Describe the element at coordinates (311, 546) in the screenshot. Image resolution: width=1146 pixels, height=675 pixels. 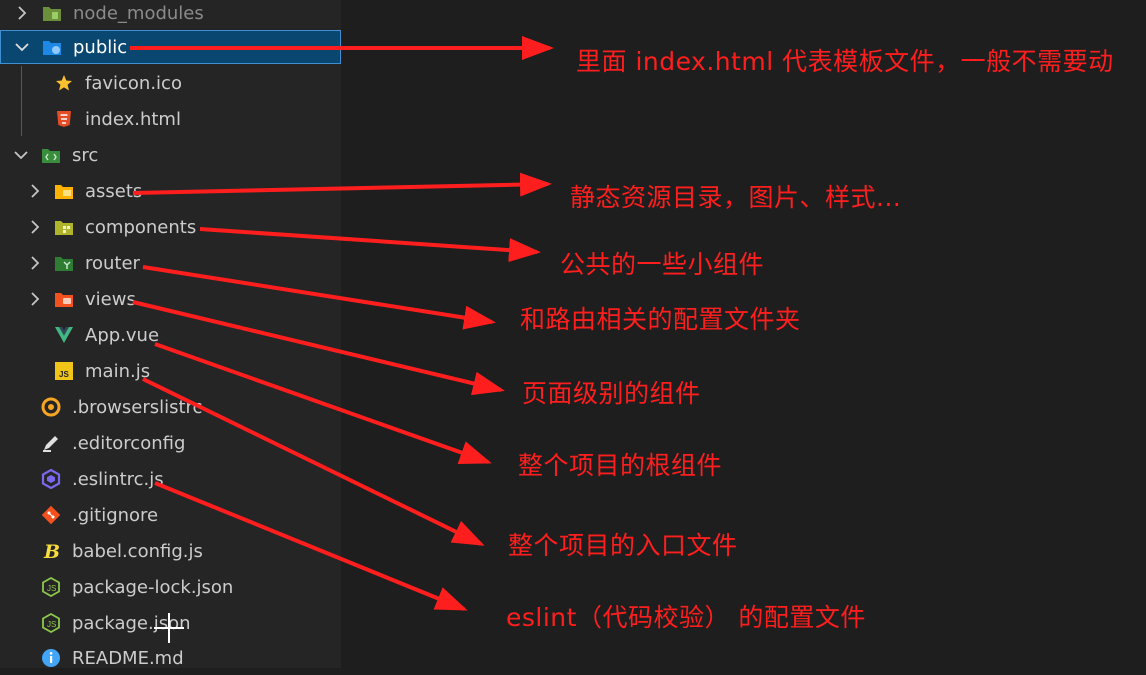
I see `annotation-arrow-eslintrc` at that location.